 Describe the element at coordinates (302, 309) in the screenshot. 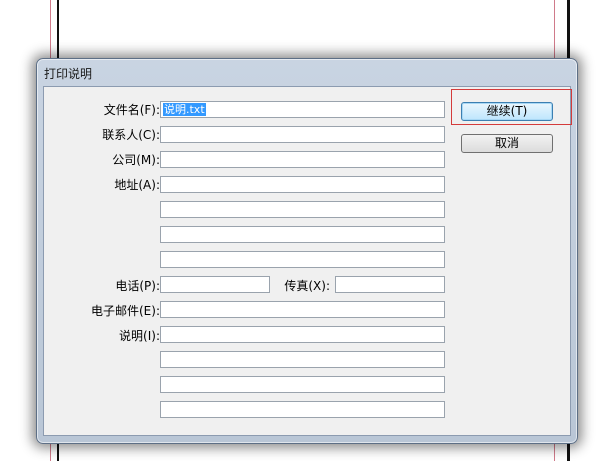

I see `email-field` at that location.